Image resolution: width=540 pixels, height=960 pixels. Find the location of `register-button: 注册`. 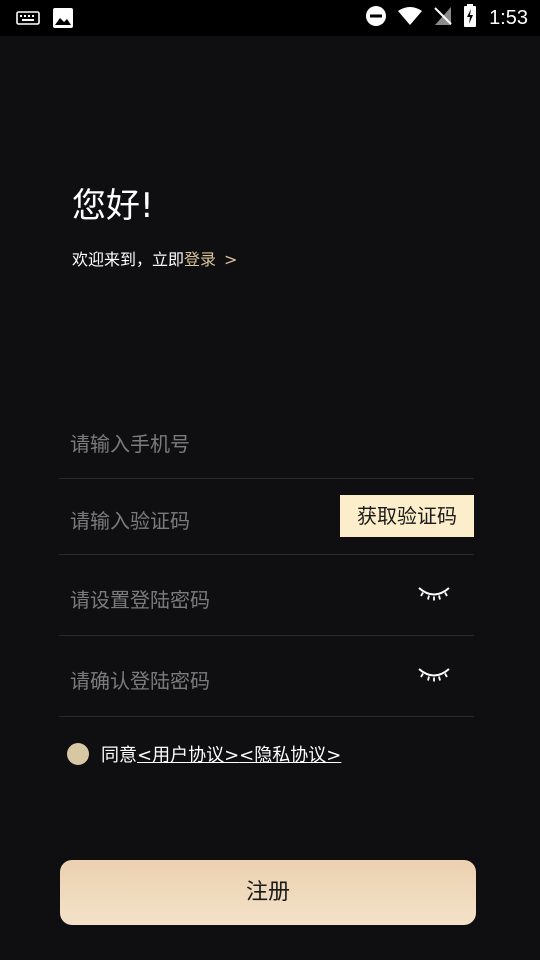

register-button: 注册 is located at coordinates (268, 892).